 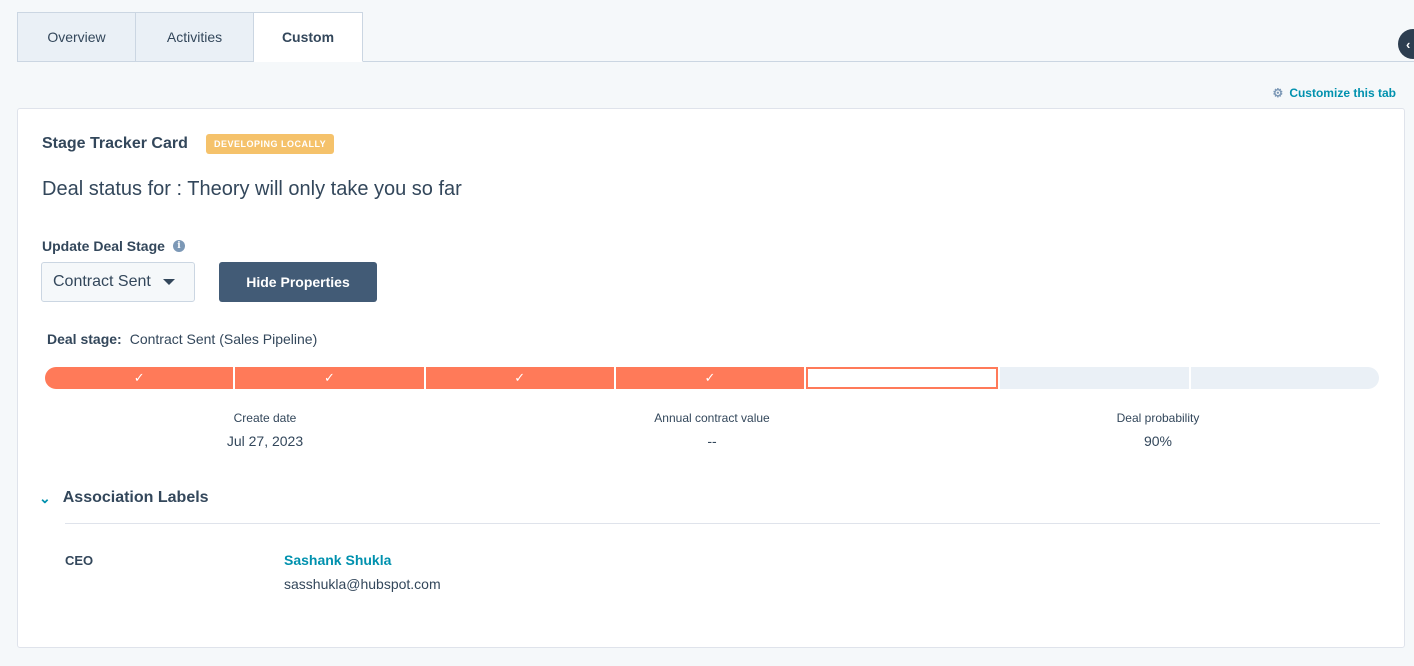 I want to click on hide-properties-button: Hide Properties, so click(x=298, y=282).